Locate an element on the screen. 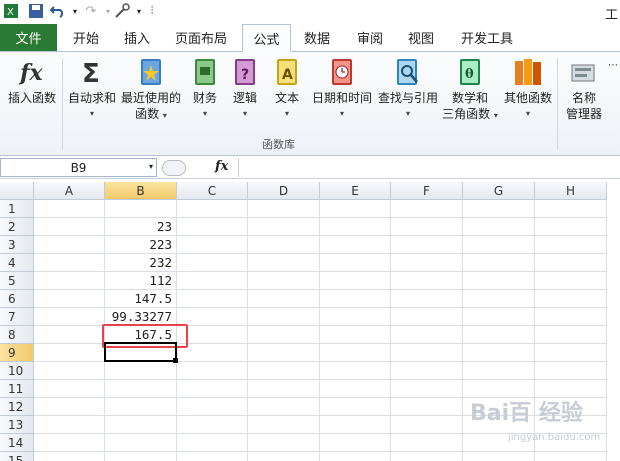 Image resolution: width=620 pixels, height=461 pixels. cell-c7 is located at coordinates (212, 317).